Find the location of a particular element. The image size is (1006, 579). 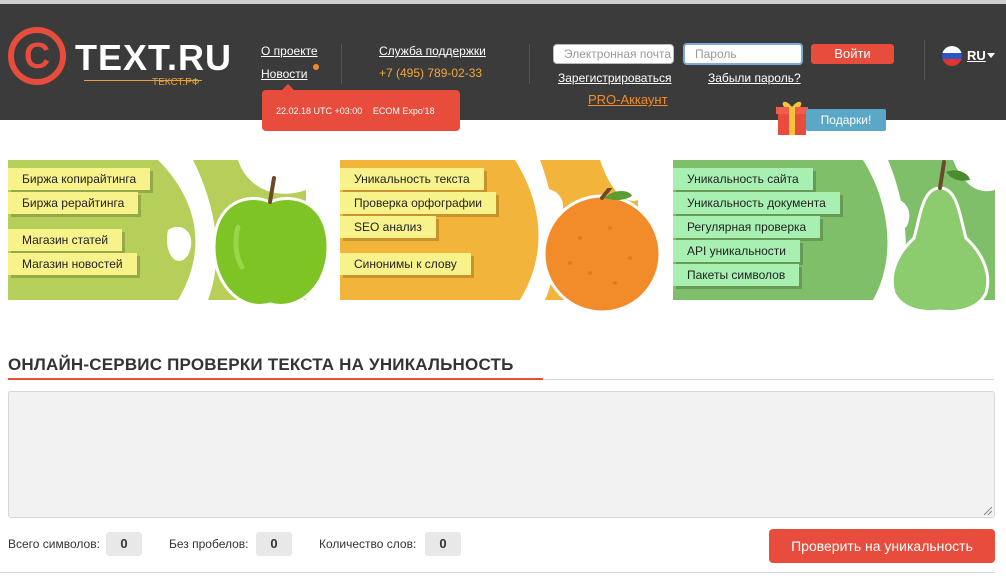

password-input: Пароль is located at coordinates (743, 54).